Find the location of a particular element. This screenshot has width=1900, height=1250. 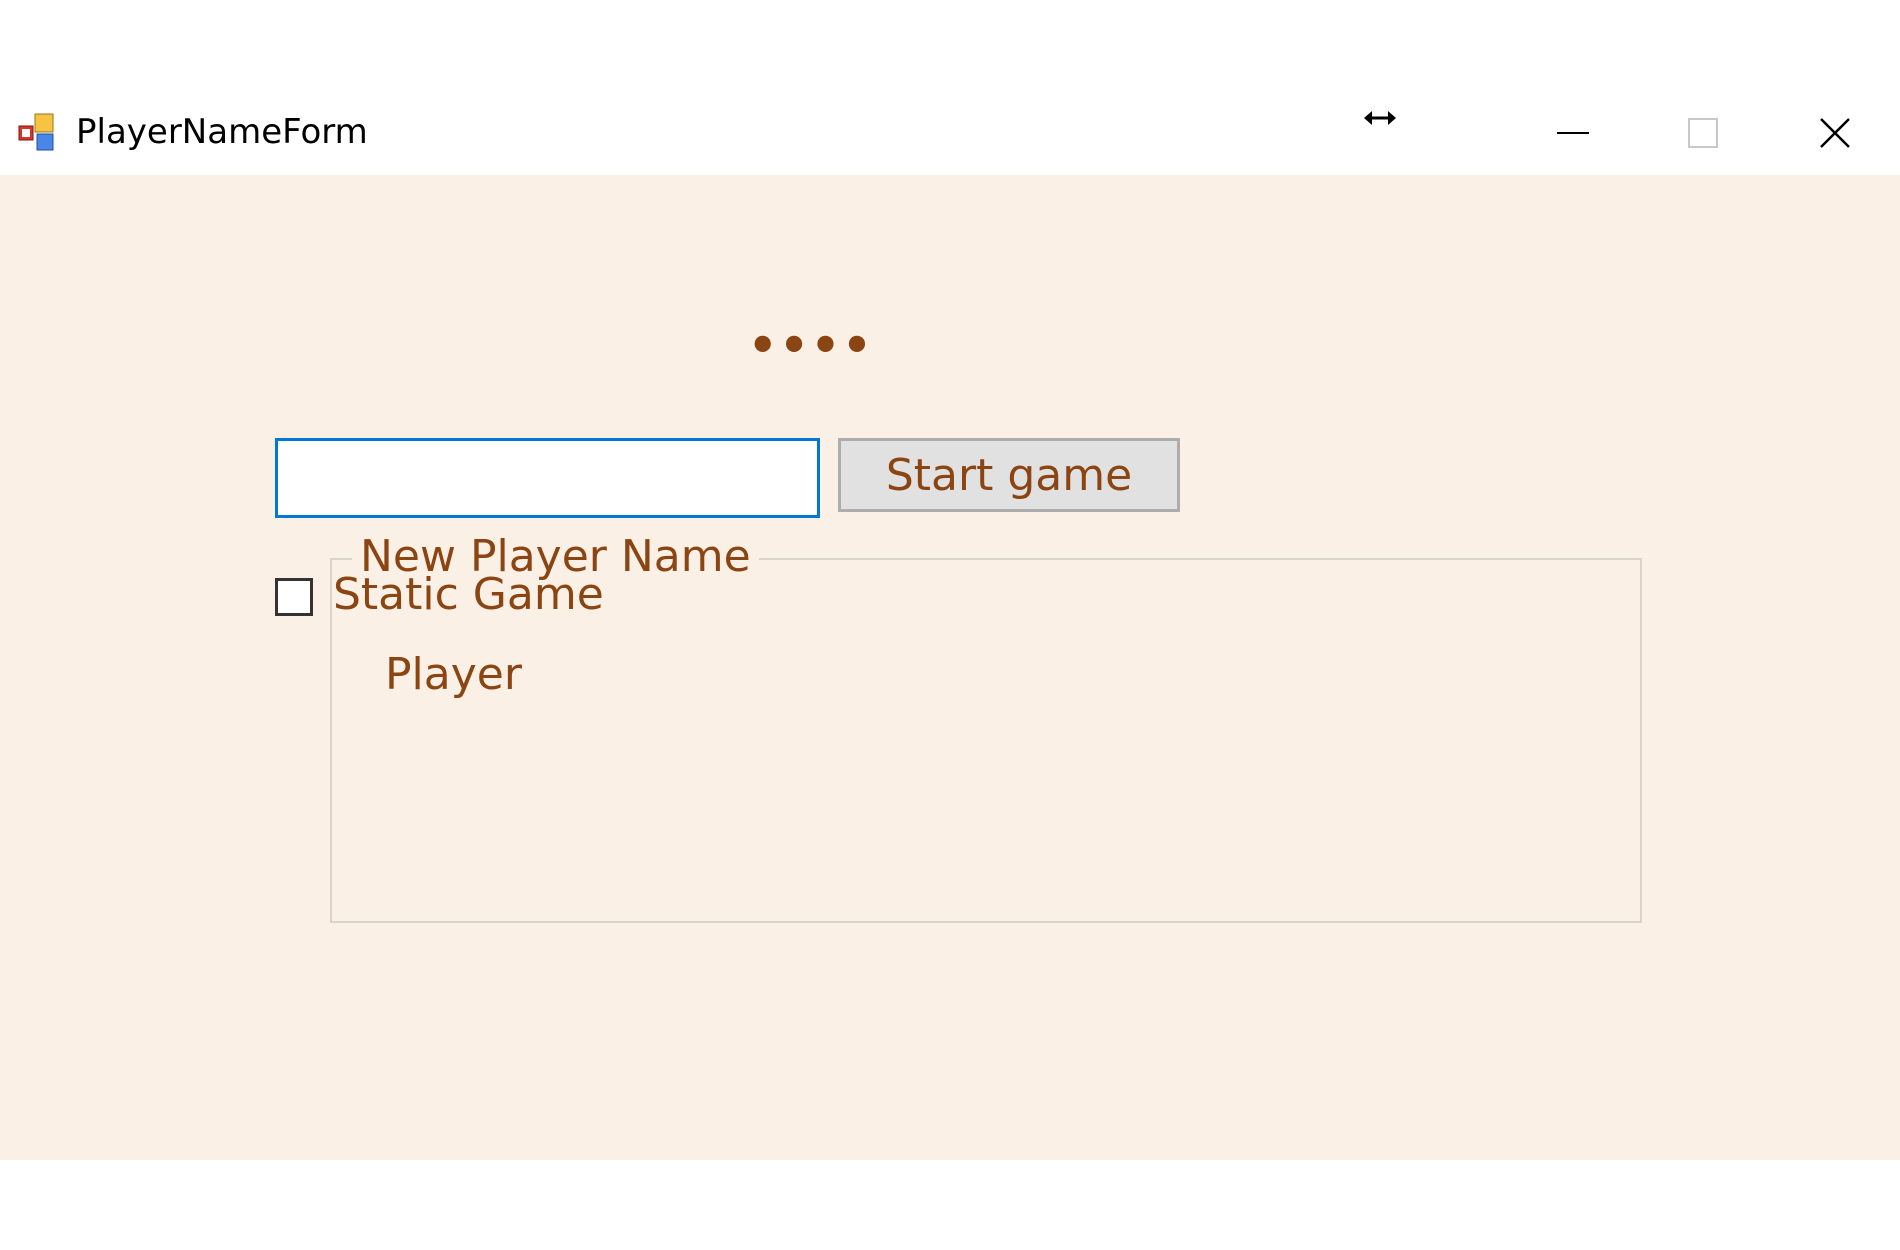

maximize-button is located at coordinates (1703, 132).